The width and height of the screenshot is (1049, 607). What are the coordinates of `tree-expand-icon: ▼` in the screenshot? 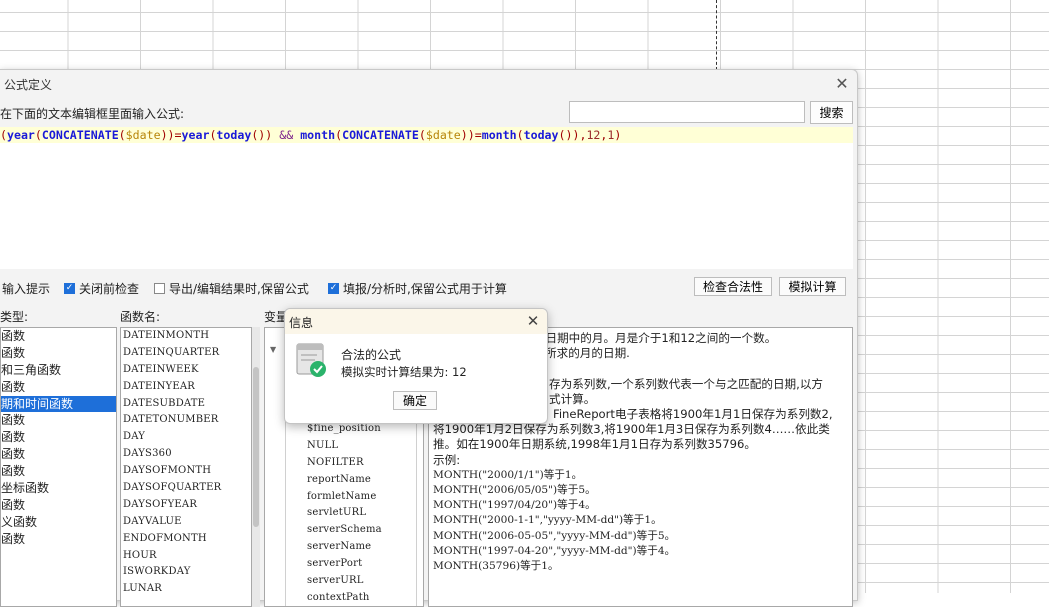 It's located at (273, 349).